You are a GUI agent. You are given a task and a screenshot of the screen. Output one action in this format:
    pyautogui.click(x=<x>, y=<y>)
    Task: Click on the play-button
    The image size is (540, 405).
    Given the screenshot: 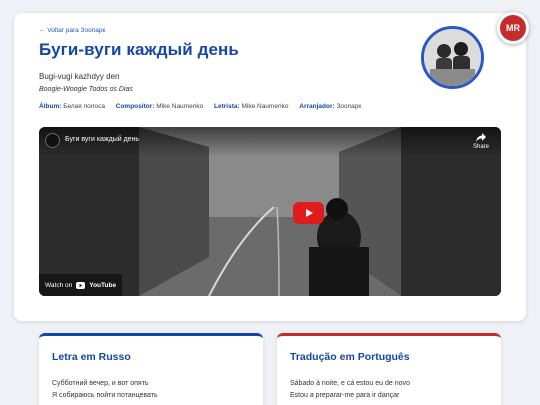 What is the action you would take?
    pyautogui.click(x=308, y=213)
    